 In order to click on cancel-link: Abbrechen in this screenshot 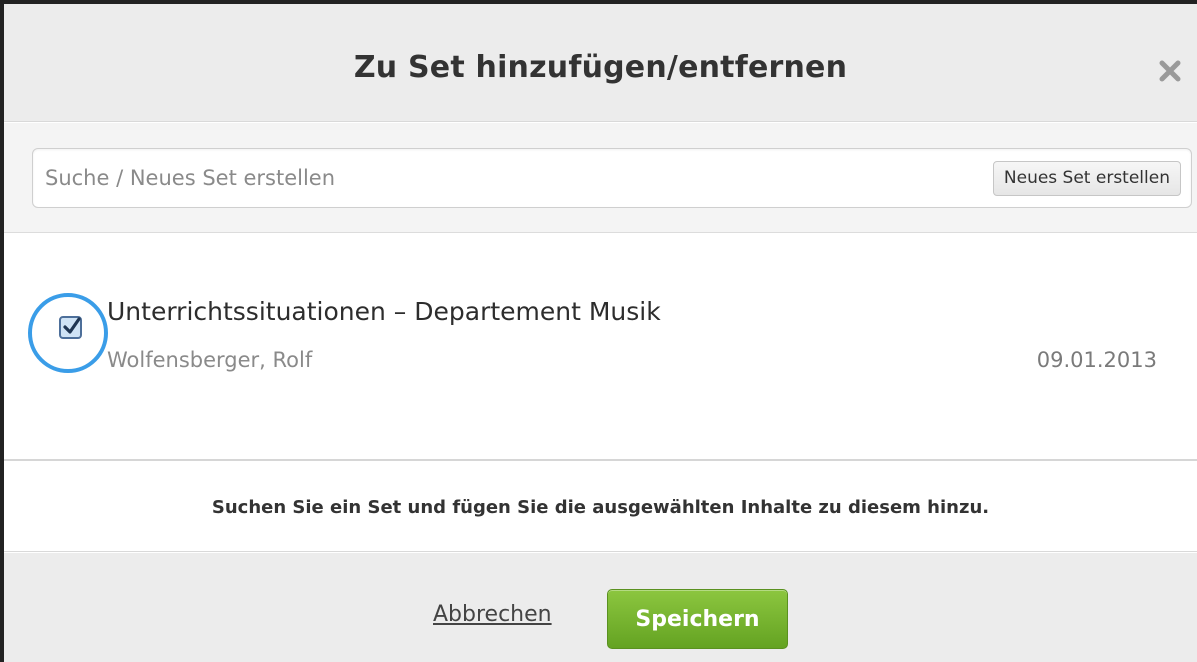, I will do `click(492, 614)`.